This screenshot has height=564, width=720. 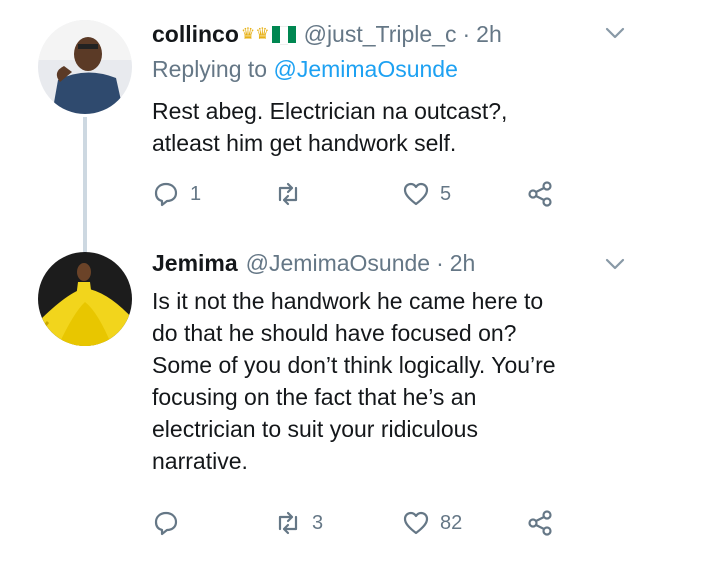 What do you see at coordinates (200, 461) in the screenshot?
I see `tweet-text-line: narrative.` at bounding box center [200, 461].